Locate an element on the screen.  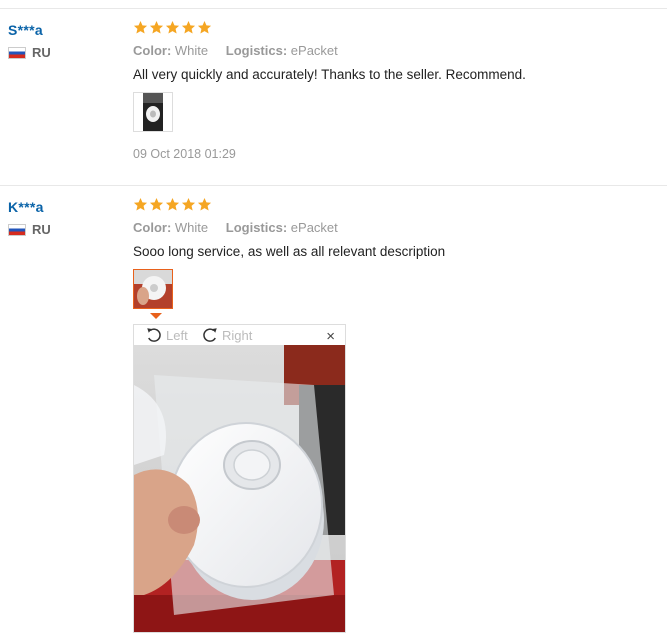
review-photo-thumbnail-selected is located at coordinates (153, 289).